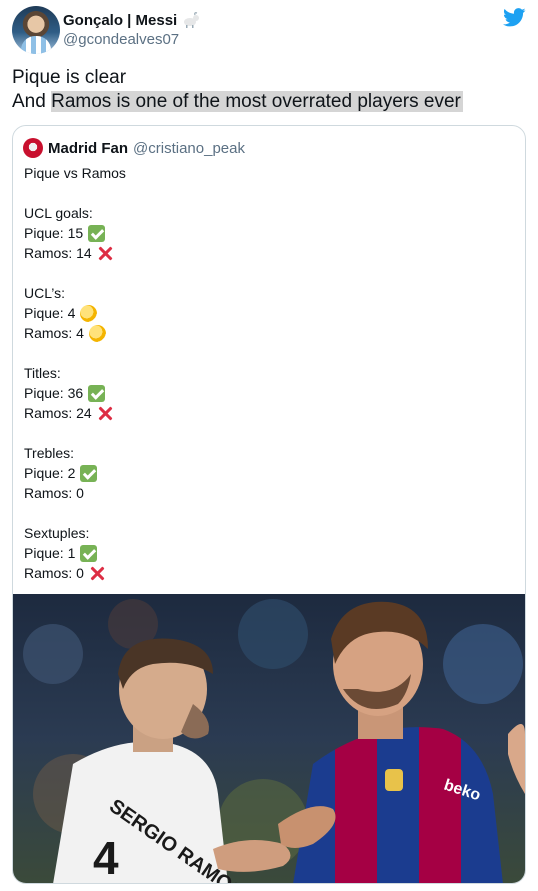 The image size is (538, 891). What do you see at coordinates (42, 373) in the screenshot?
I see `quoted-text-line-content: Titles:` at bounding box center [42, 373].